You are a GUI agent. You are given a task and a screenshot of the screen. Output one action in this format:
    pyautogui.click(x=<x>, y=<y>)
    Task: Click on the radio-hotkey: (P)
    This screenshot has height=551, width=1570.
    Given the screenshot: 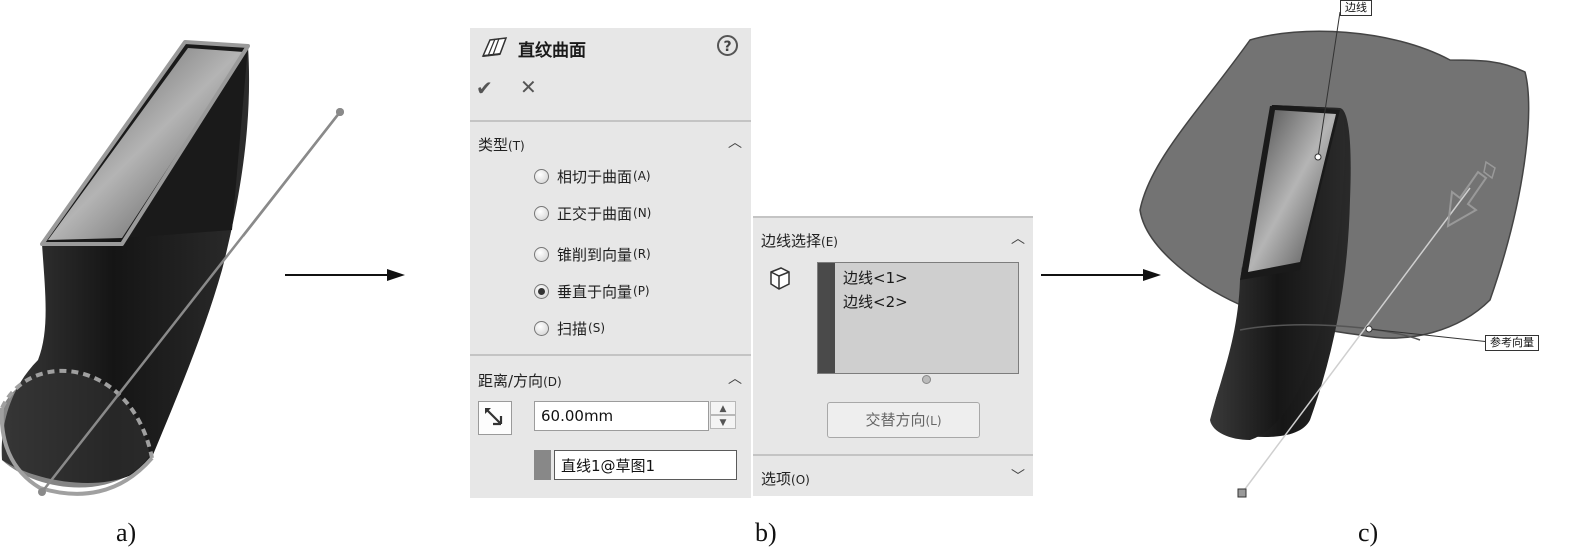 What is the action you would take?
    pyautogui.click(x=641, y=291)
    